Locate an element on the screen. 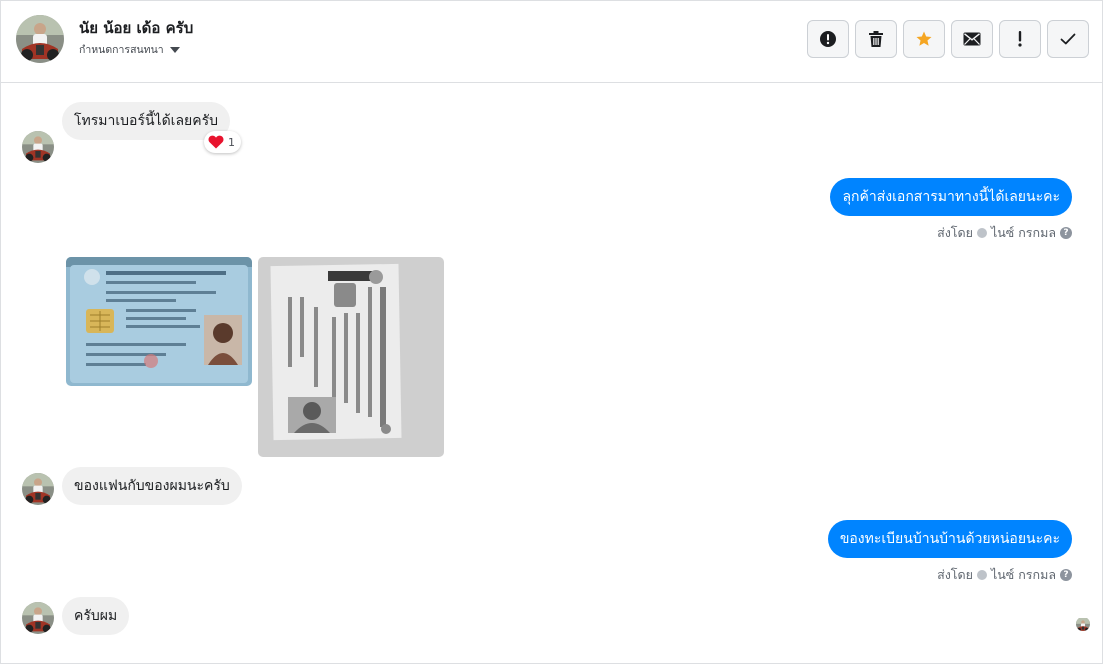 This screenshot has height=664, width=1103. message-bubble-incoming: ของแฟนกับของผมนะครับ is located at coordinates (152, 486).